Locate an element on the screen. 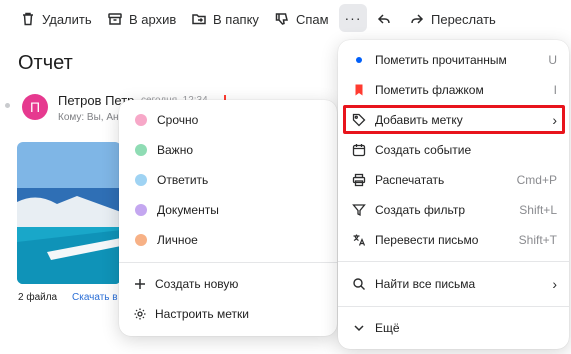 This screenshot has width=571, height=354. chevron-right-icon: › is located at coordinates (554, 284).